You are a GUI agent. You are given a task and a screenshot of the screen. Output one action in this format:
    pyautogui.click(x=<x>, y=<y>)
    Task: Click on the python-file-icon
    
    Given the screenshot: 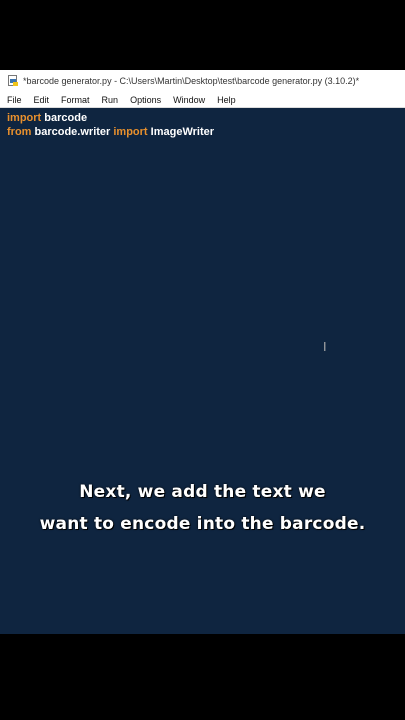 What is the action you would take?
    pyautogui.click(x=13, y=81)
    